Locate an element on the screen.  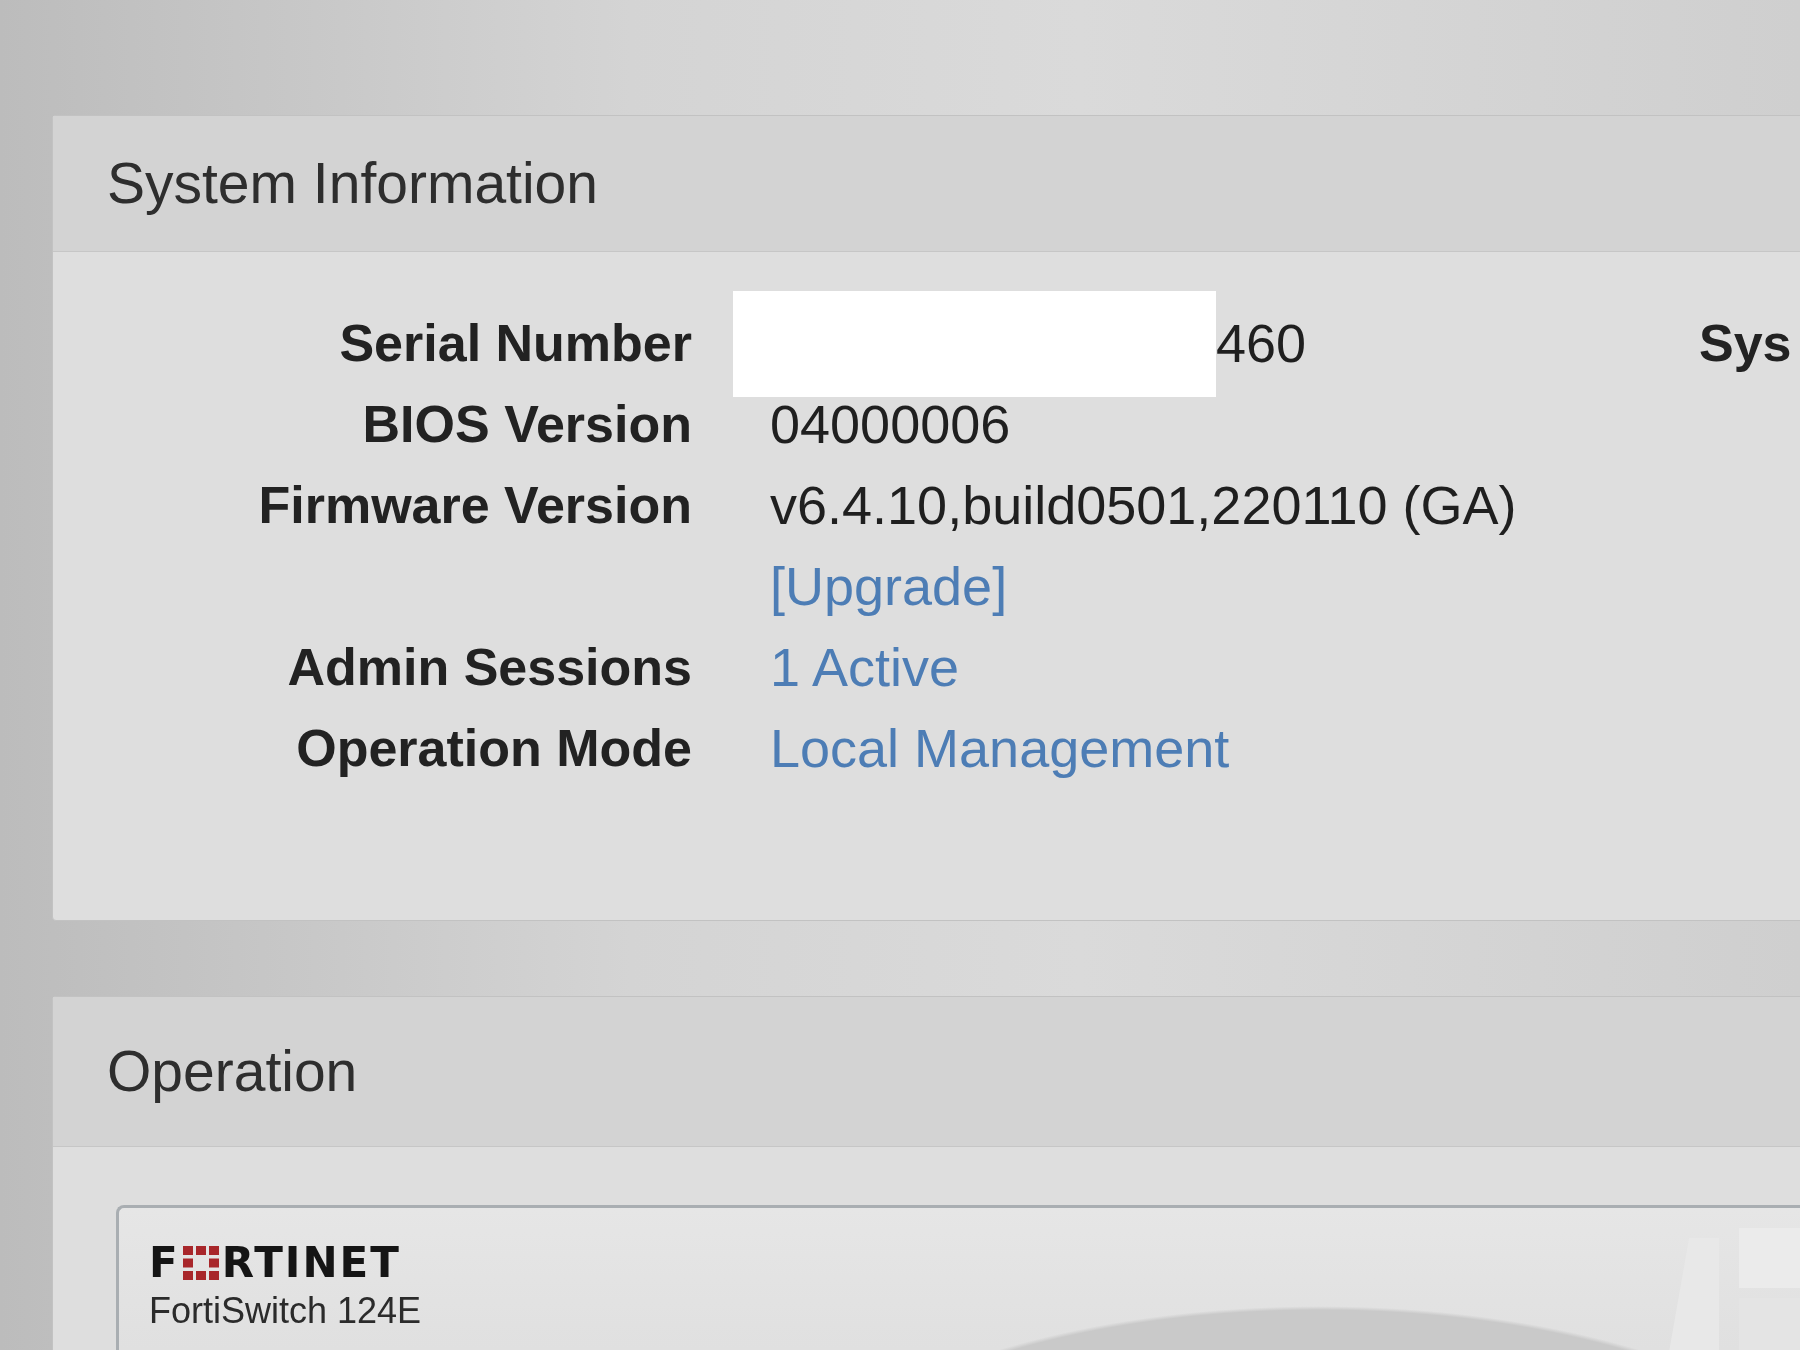
logo-wordmark: RTINET is located at coordinates (311, 1263).